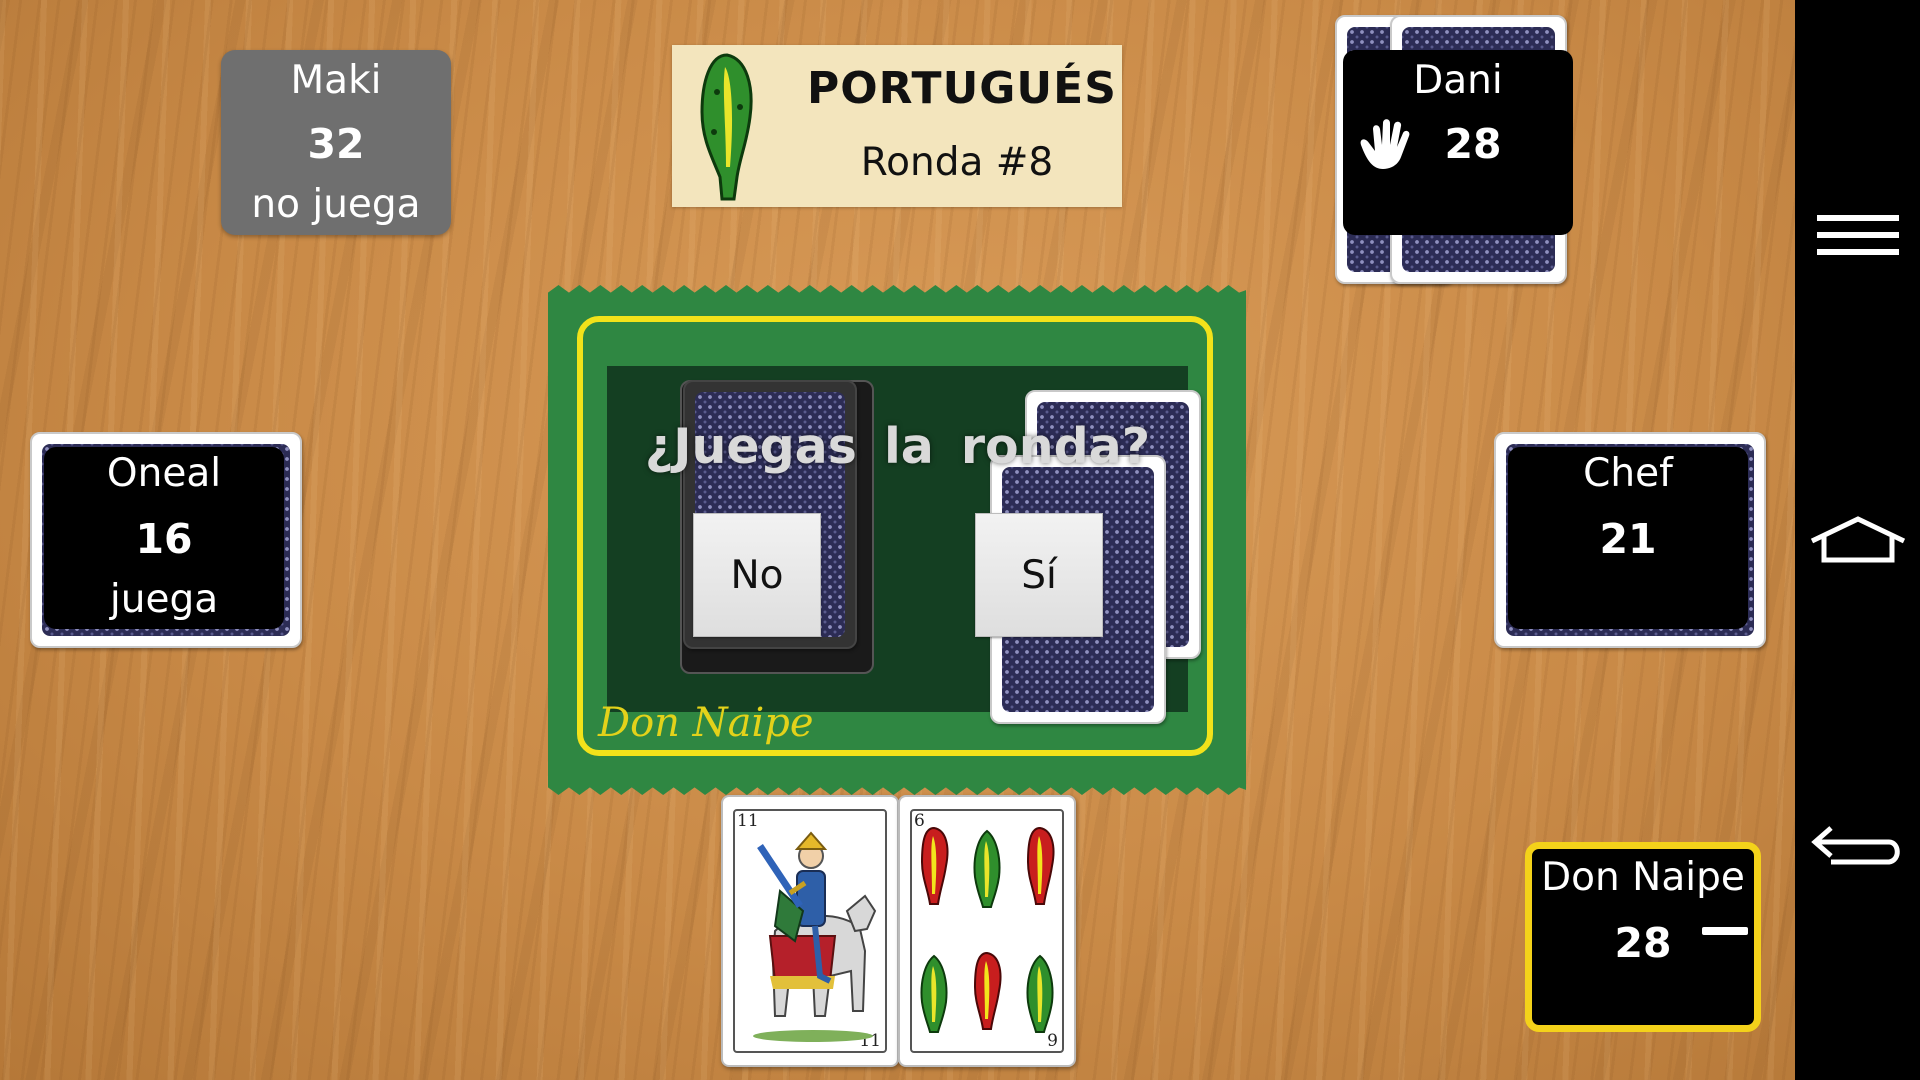 This screenshot has height=1080, width=1920. Describe the element at coordinates (164, 473) in the screenshot. I see `player-name: Oneal` at that location.